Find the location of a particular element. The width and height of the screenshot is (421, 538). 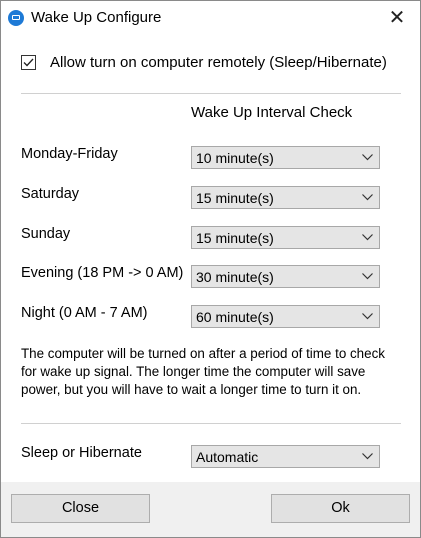

schedule-label-saturday: Saturday is located at coordinates (50, 194).